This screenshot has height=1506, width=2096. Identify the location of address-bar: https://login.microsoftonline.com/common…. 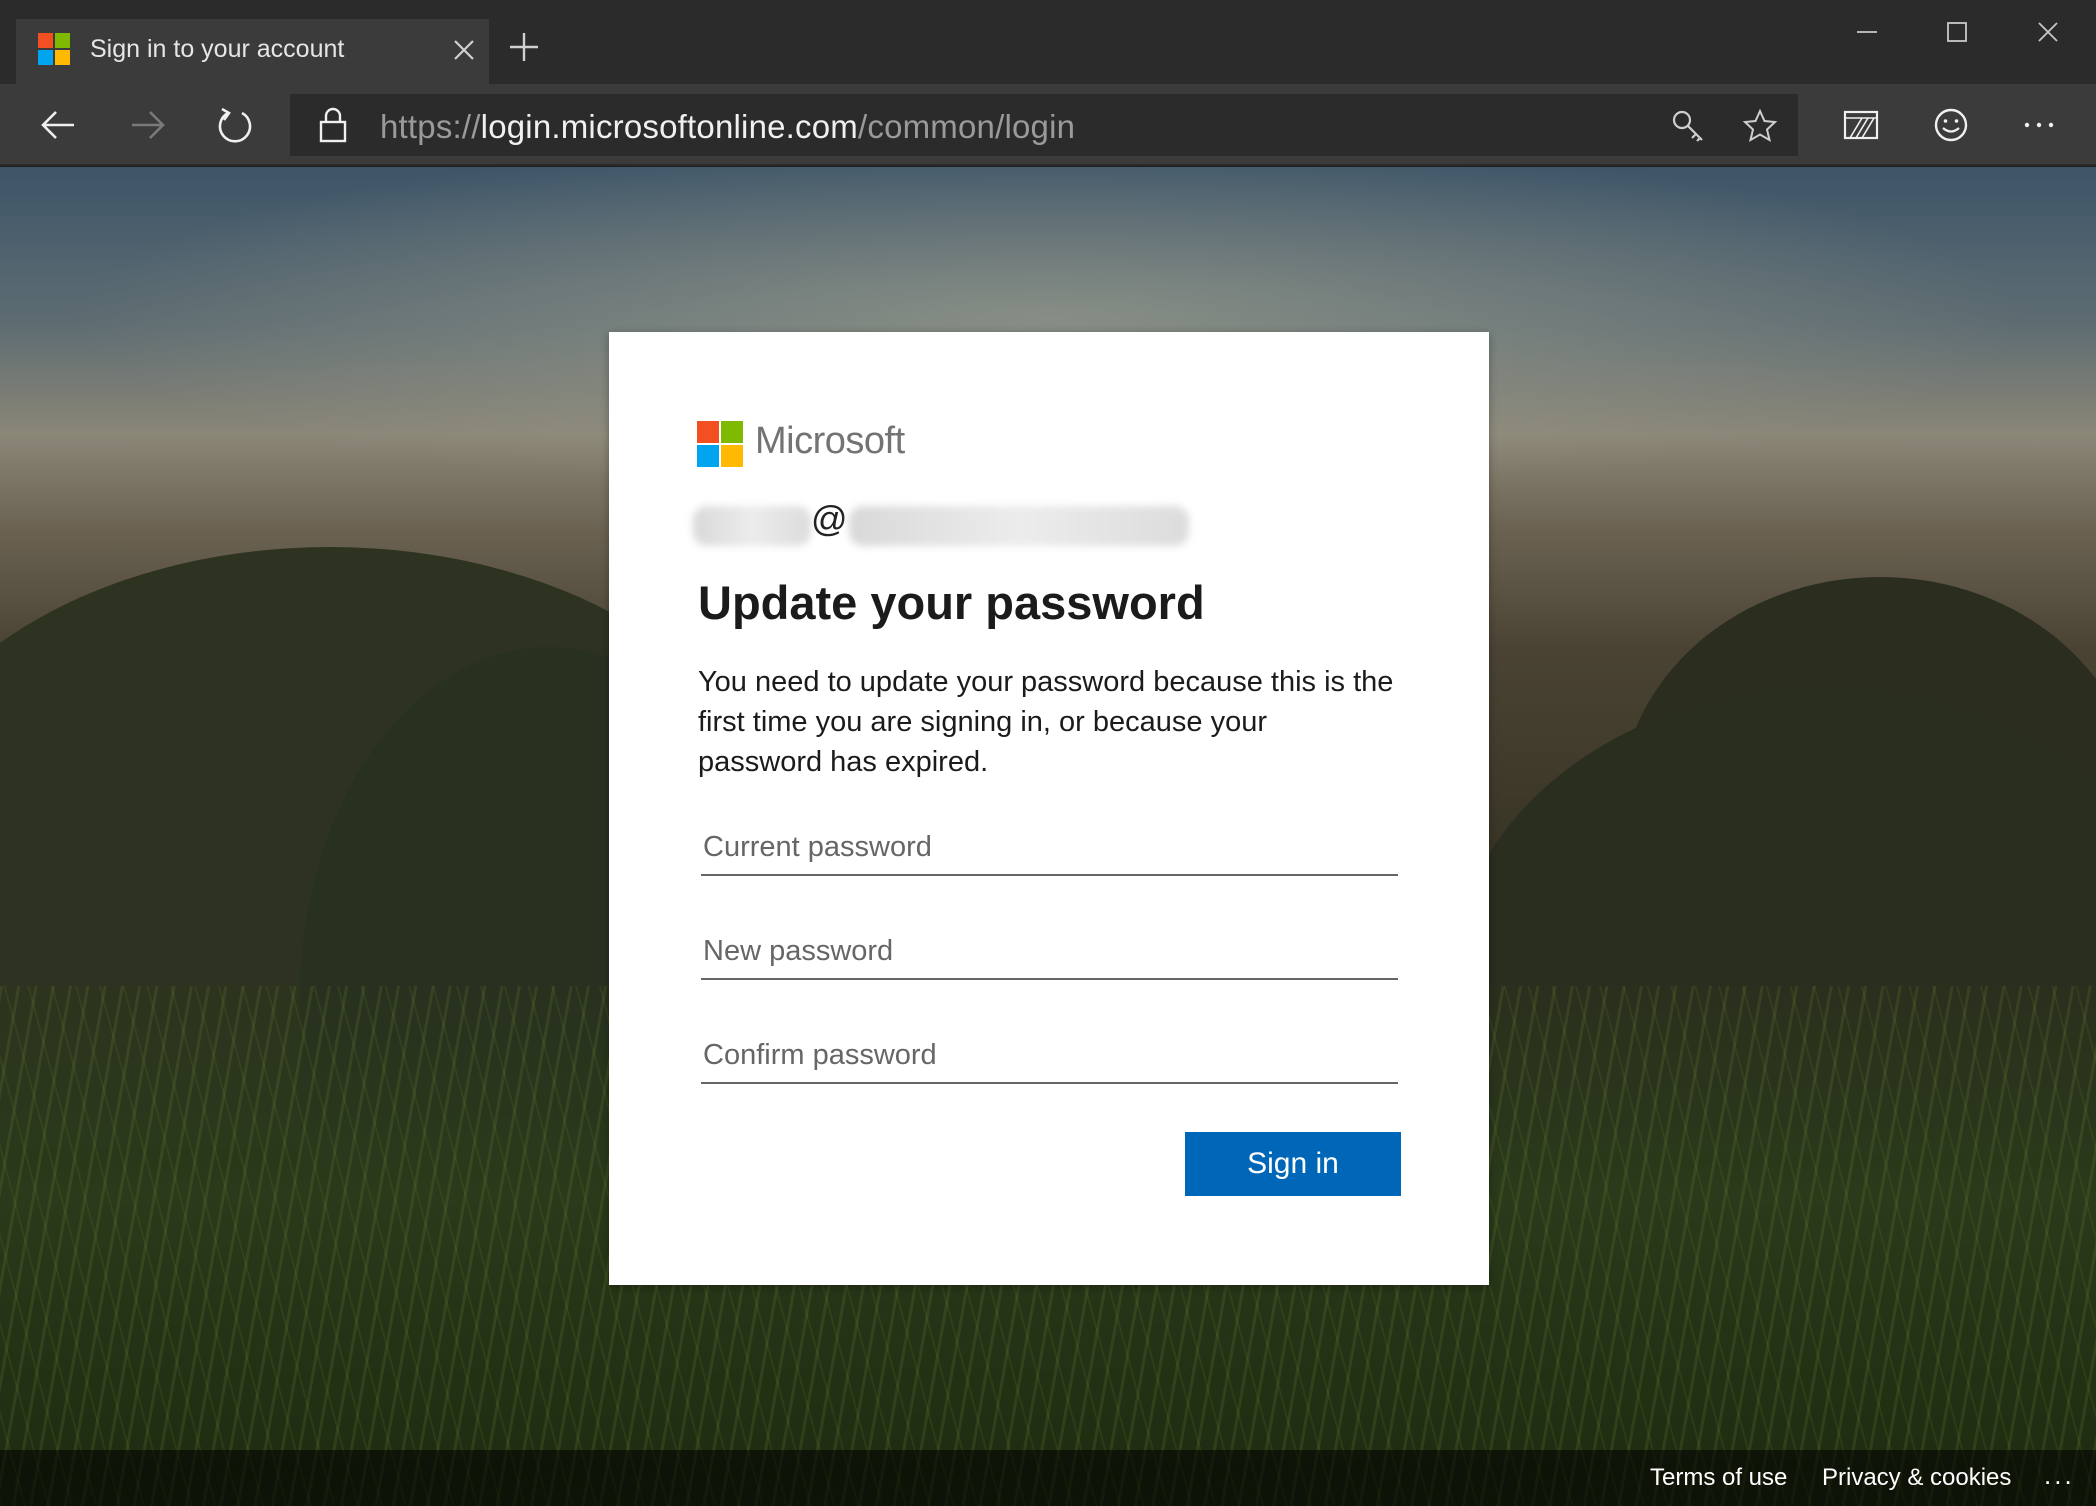
(1044, 125).